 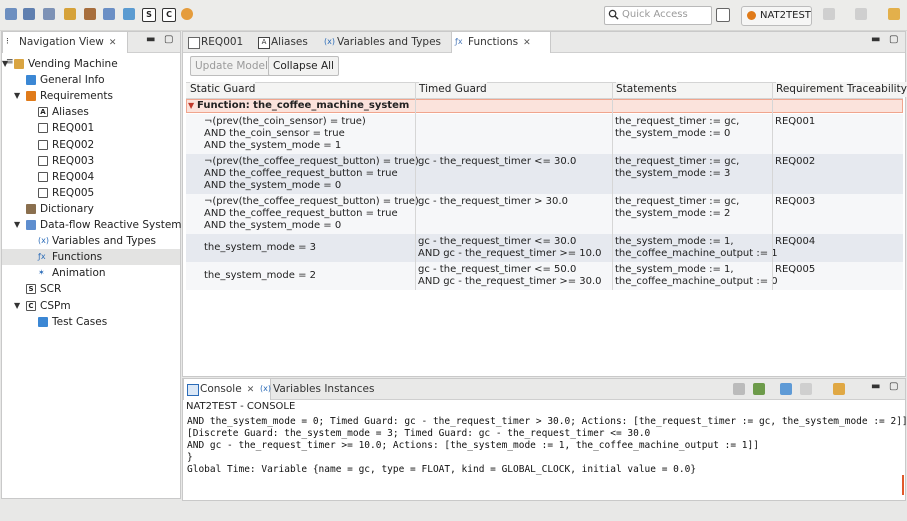 What do you see at coordinates (658, 15) in the screenshot?
I see `quick-access-input: Quick Access` at bounding box center [658, 15].